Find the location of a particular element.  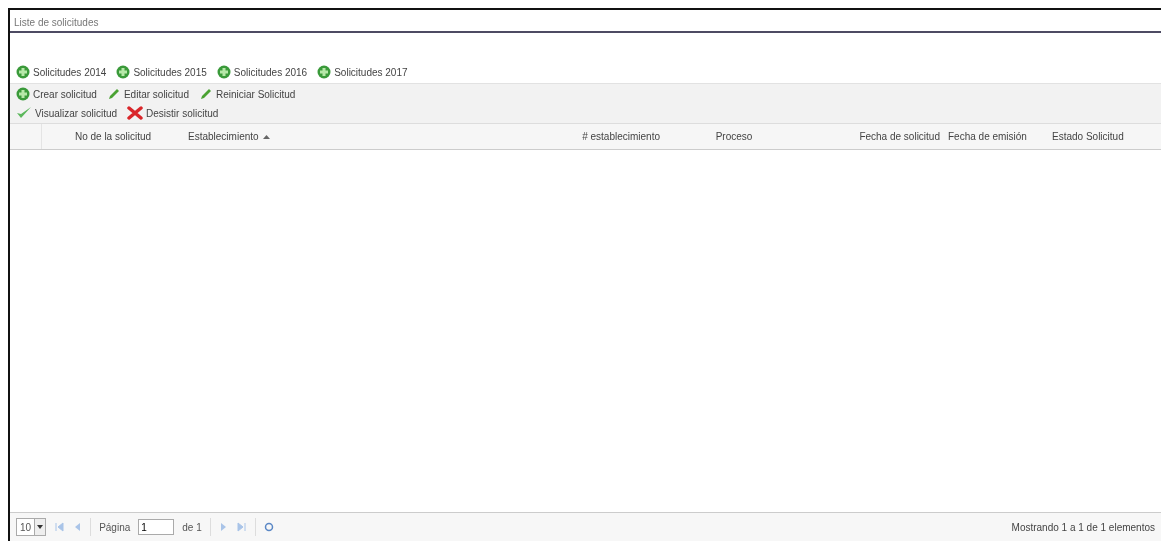

pager-summary: Mostrando 1 a 1 de 1 elementos is located at coordinates (1083, 527).